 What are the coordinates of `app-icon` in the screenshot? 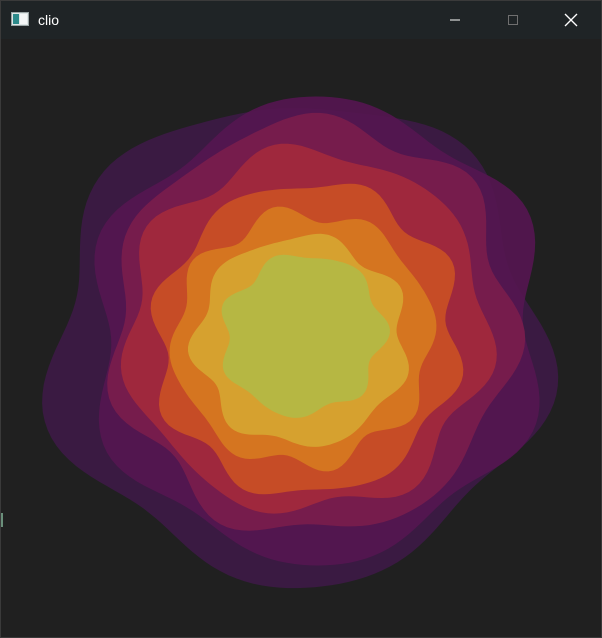 It's located at (20, 19).